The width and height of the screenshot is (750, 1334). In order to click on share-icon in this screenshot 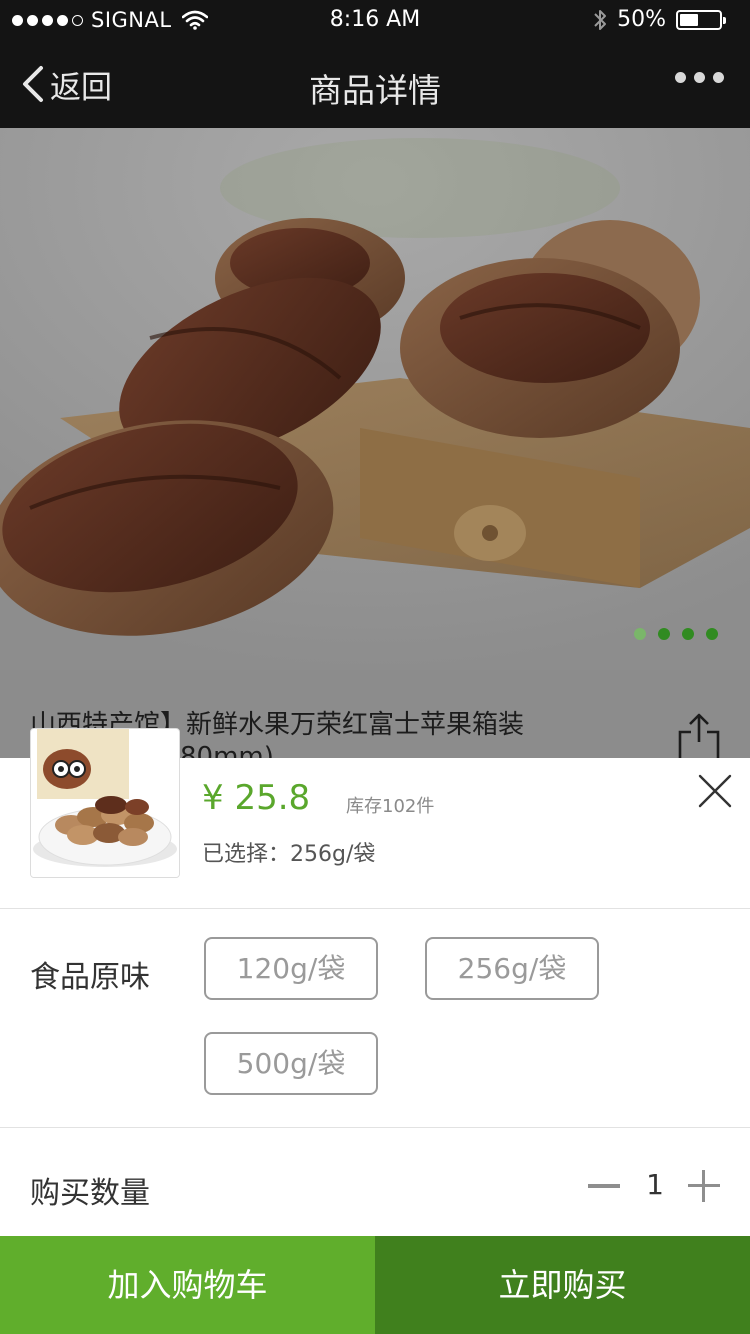, I will do `click(699, 738)`.